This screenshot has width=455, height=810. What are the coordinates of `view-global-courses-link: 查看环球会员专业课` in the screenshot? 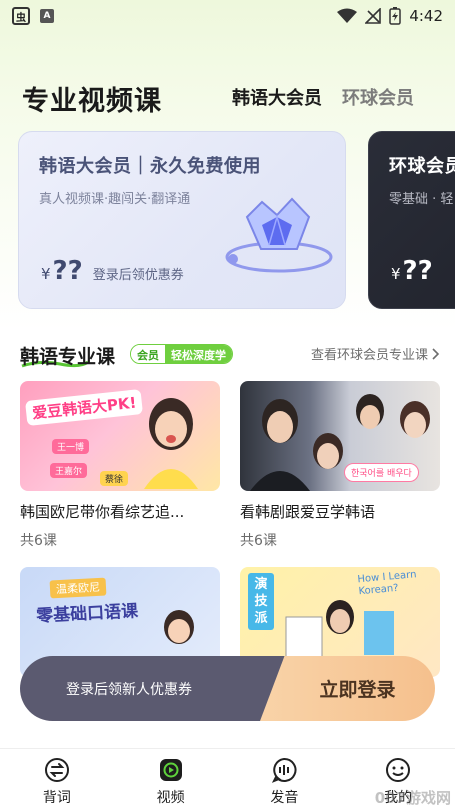 It's located at (375, 353).